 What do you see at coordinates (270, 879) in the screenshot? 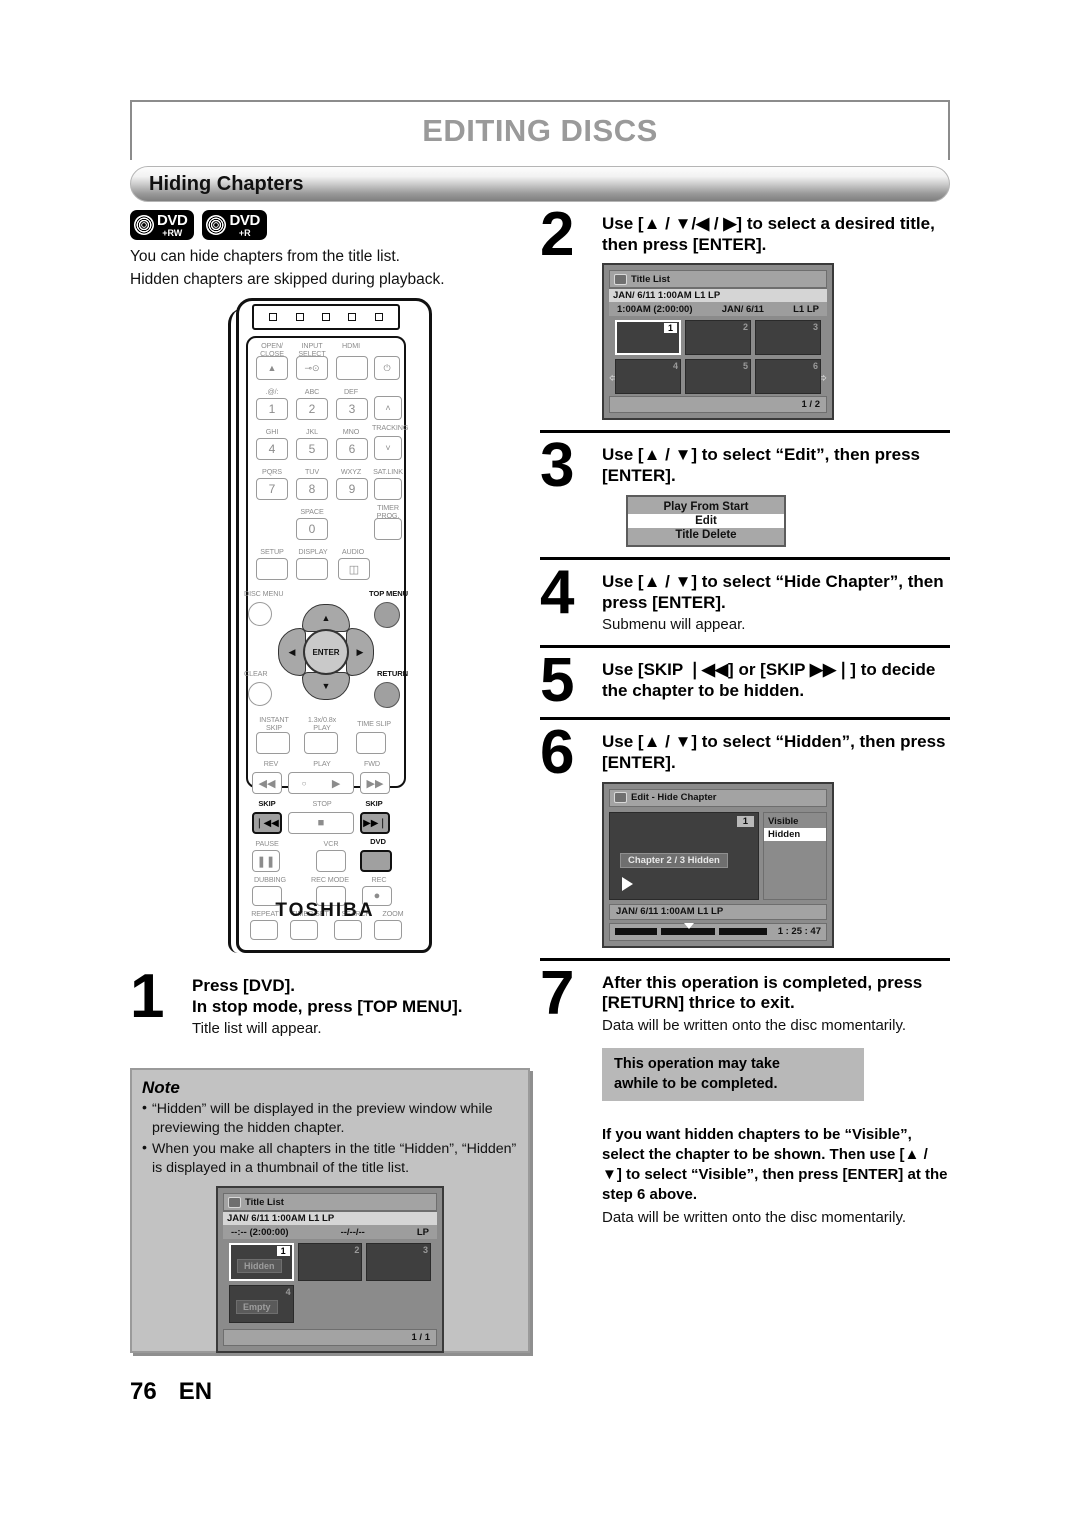
I see `label-dubbing: DUBBING` at bounding box center [270, 879].